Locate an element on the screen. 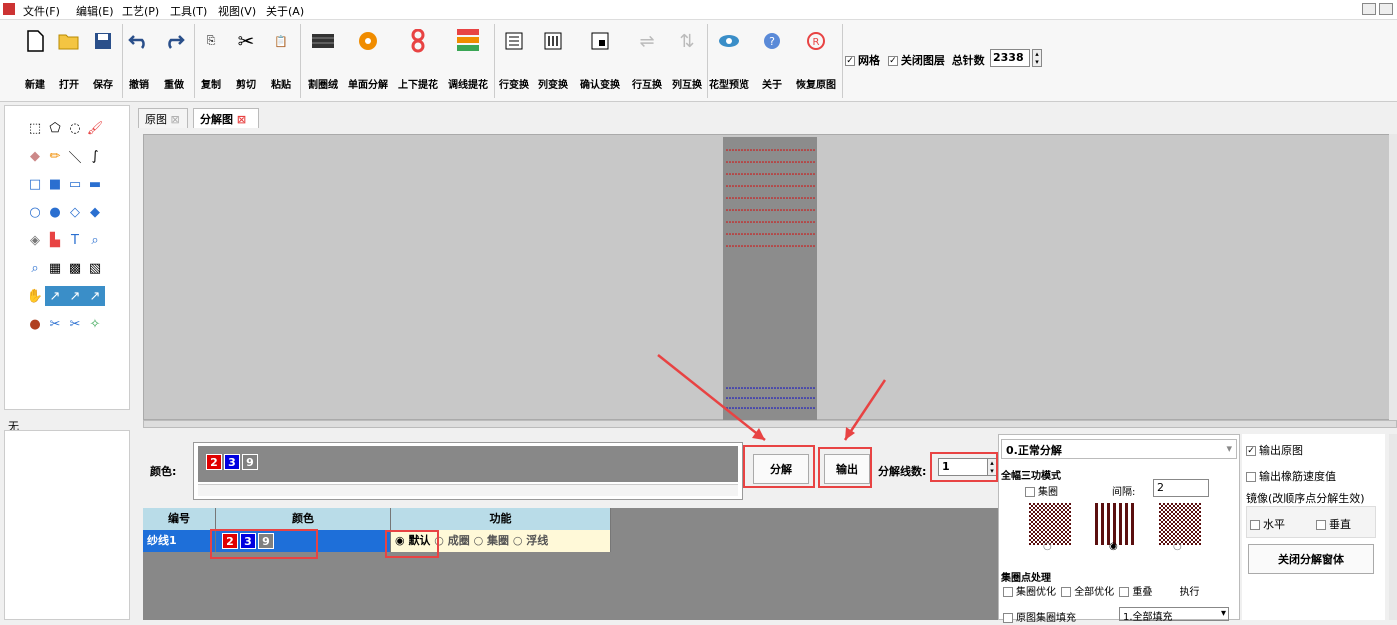 The width and height of the screenshot is (1397, 625). ellipse-icon: ○ is located at coordinates (35, 212).